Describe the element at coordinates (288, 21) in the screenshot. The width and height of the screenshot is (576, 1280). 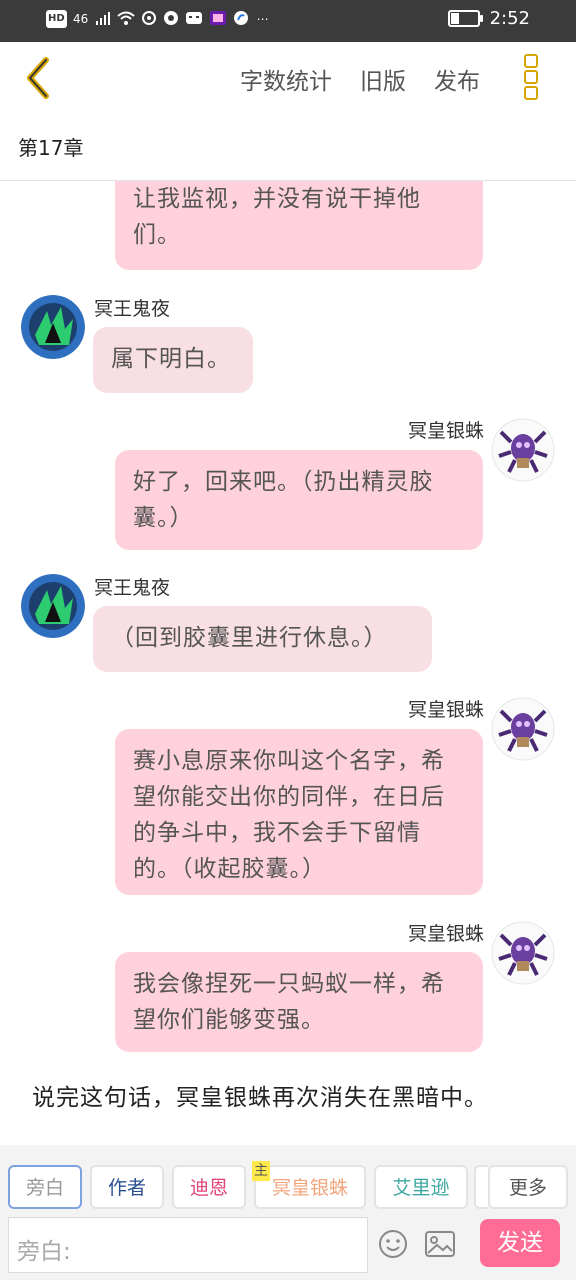
I see `status-bar: HD 46 ⋯ 2:52` at that location.